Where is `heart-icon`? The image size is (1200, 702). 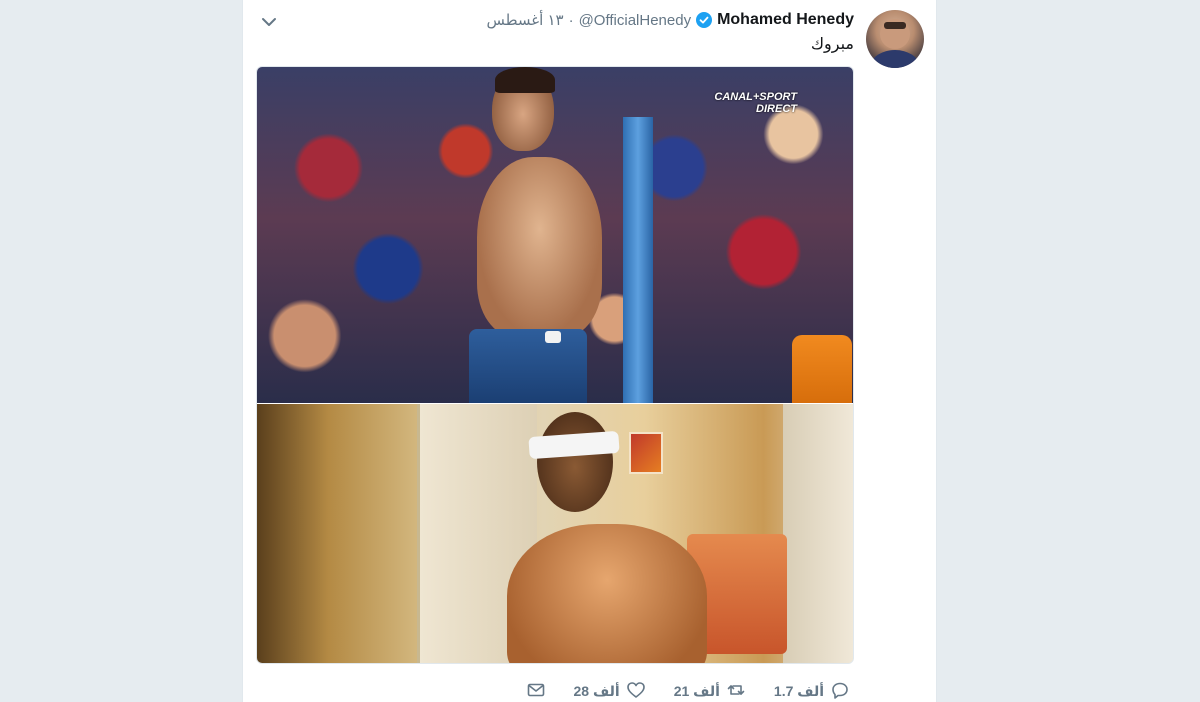 heart-icon is located at coordinates (636, 691).